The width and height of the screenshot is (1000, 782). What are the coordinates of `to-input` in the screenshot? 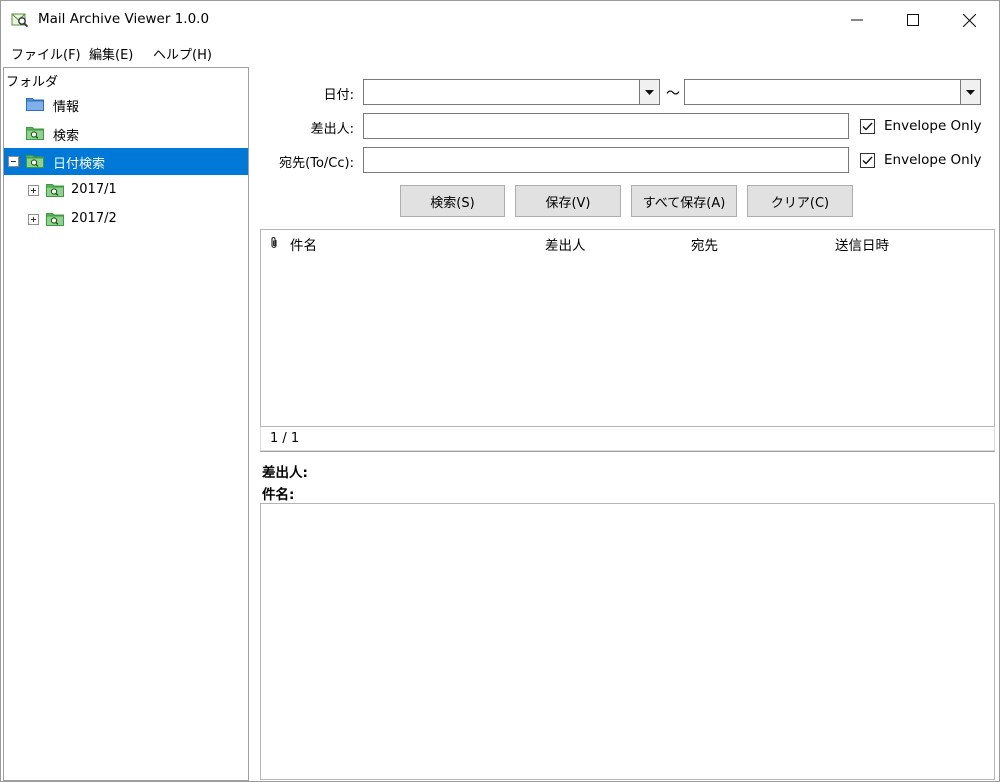 It's located at (606, 160).